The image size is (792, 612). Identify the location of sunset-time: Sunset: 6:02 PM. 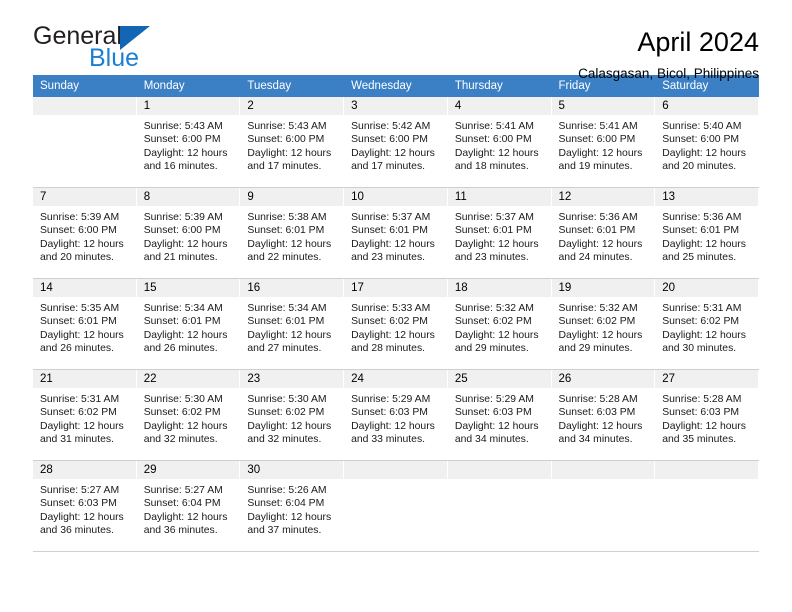
(78, 413).